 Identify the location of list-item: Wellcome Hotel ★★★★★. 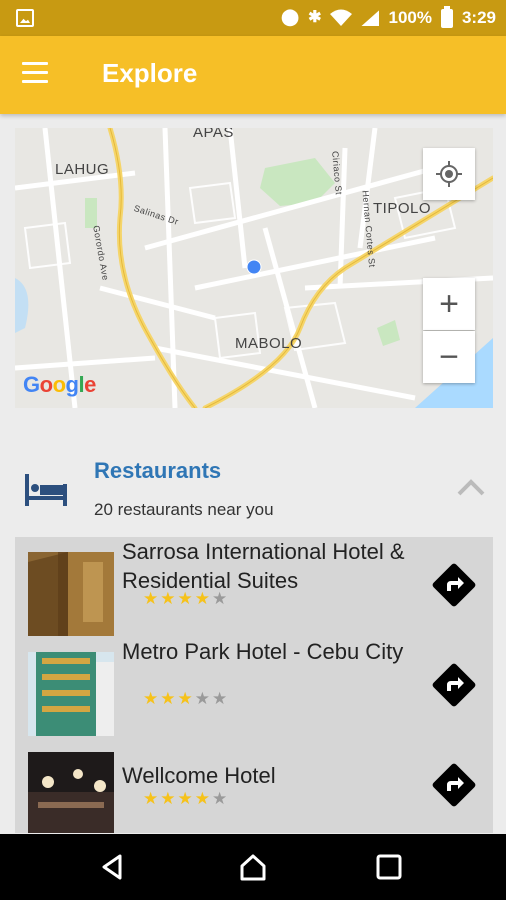
(254, 785).